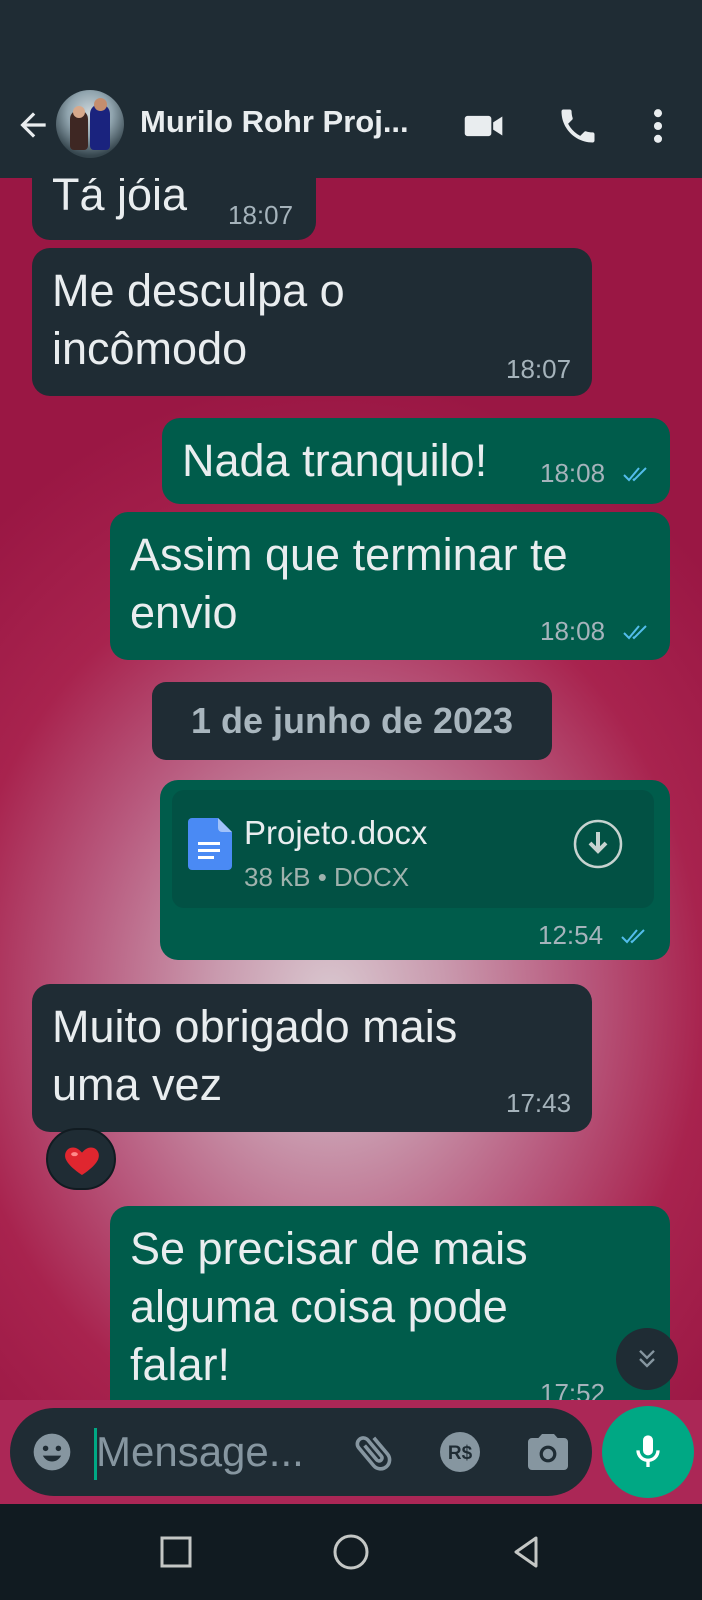 The image size is (702, 1600). I want to click on message-input, so click(211, 1452).